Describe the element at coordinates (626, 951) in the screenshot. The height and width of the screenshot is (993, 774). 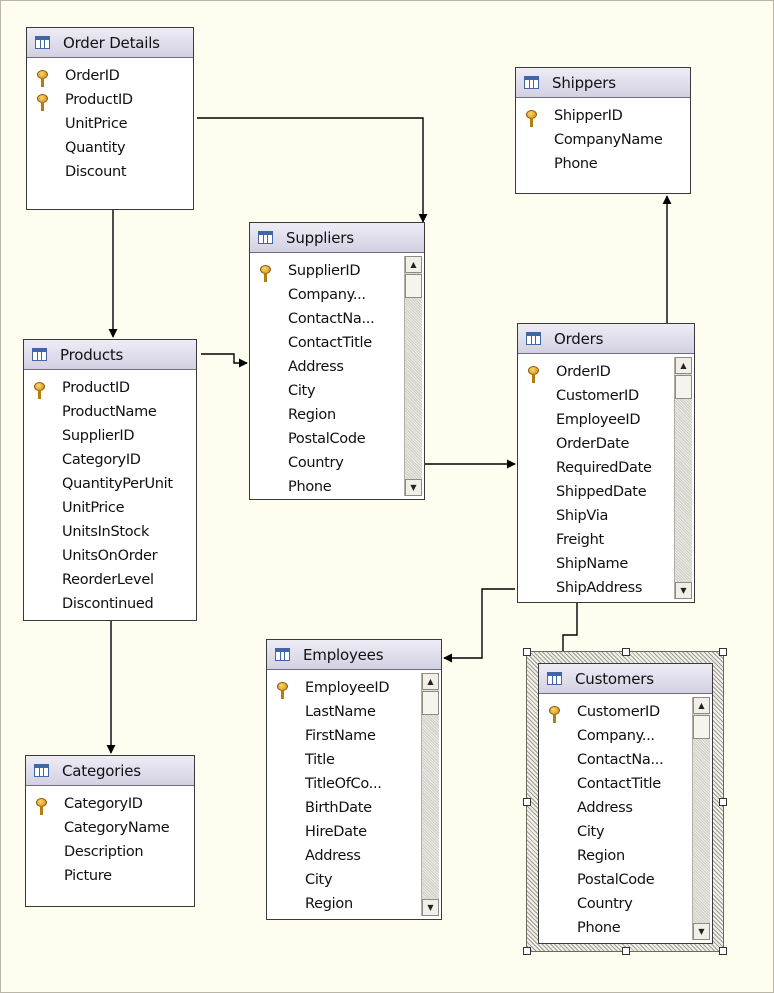
I see `resize-handle-s` at that location.